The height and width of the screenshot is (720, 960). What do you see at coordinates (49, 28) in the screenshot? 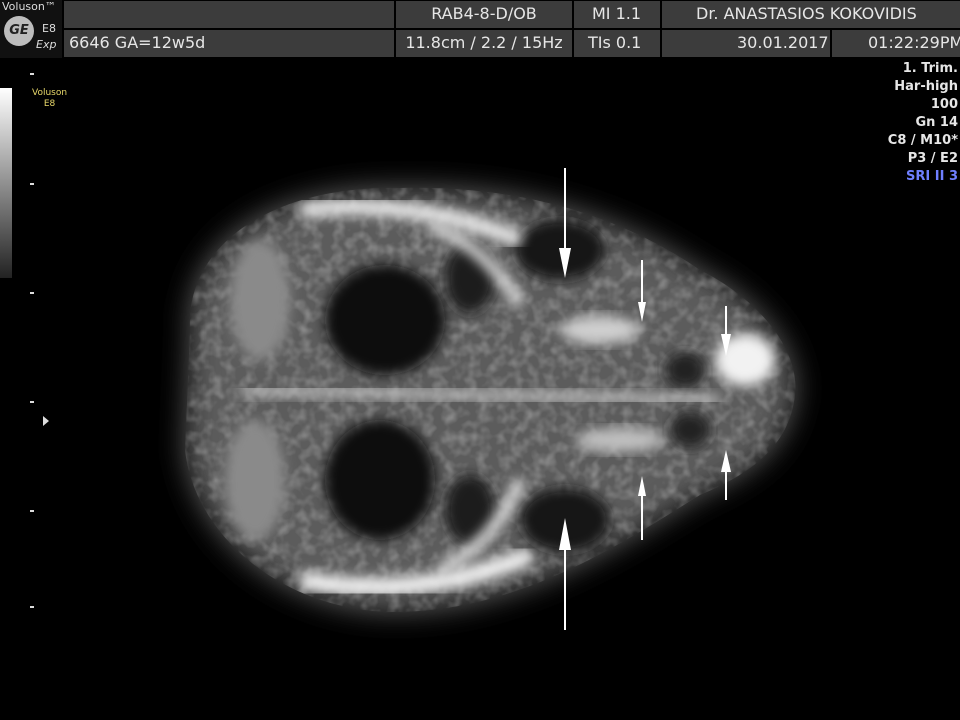
I see `model-label: E8` at bounding box center [49, 28].